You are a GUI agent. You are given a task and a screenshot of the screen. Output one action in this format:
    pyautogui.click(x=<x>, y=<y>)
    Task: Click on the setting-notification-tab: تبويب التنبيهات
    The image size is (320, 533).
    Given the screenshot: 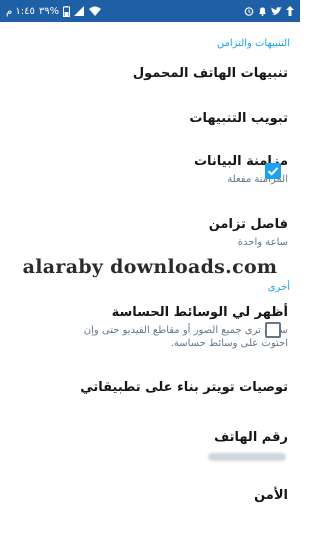 What is the action you would take?
    pyautogui.click(x=150, y=118)
    